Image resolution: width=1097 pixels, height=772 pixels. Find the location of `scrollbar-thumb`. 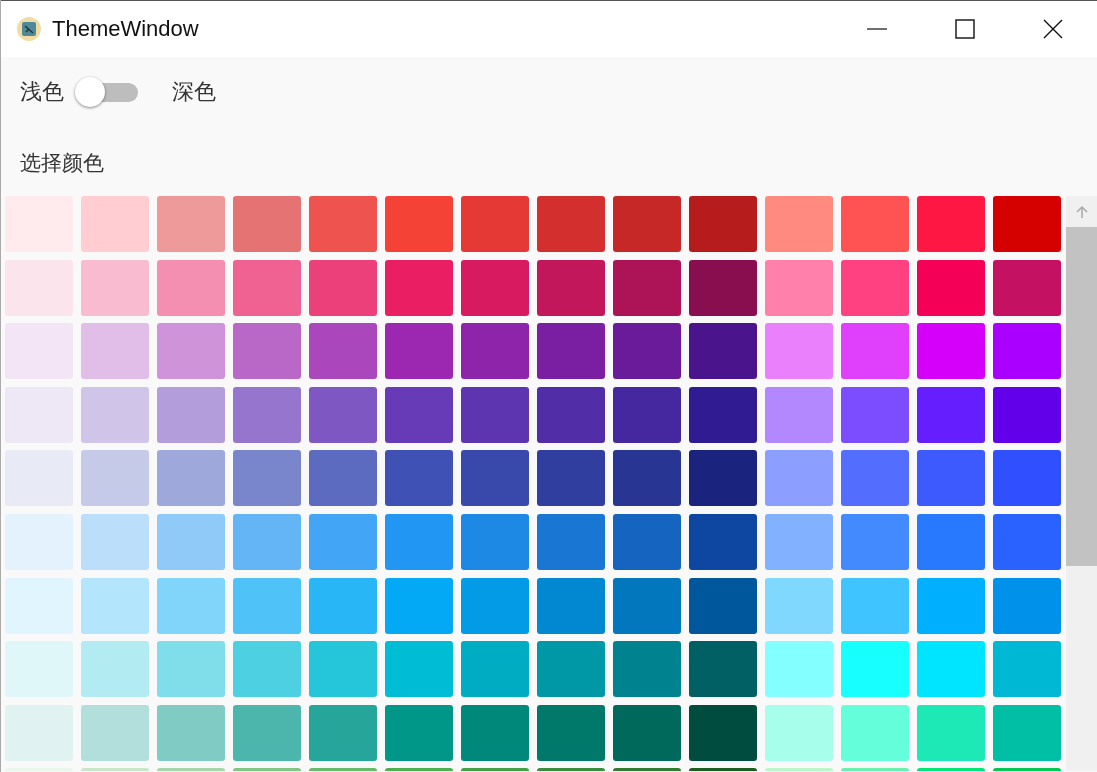

scrollbar-thumb is located at coordinates (1081, 396).